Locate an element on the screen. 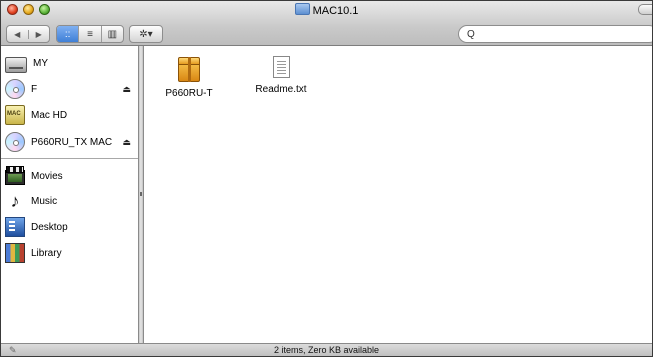 Image resolution: width=653 pixels, height=357 pixels. file-item-readme: Readme.txt is located at coordinates (281, 75).